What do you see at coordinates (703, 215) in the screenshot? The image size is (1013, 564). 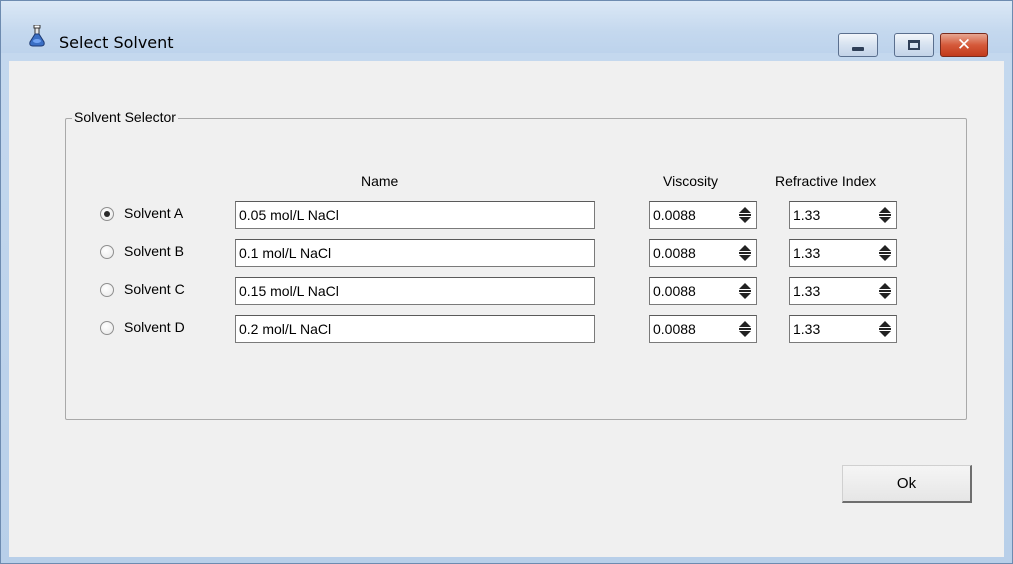 I see `solvent-a-viscosity-spinner: 0.0088` at bounding box center [703, 215].